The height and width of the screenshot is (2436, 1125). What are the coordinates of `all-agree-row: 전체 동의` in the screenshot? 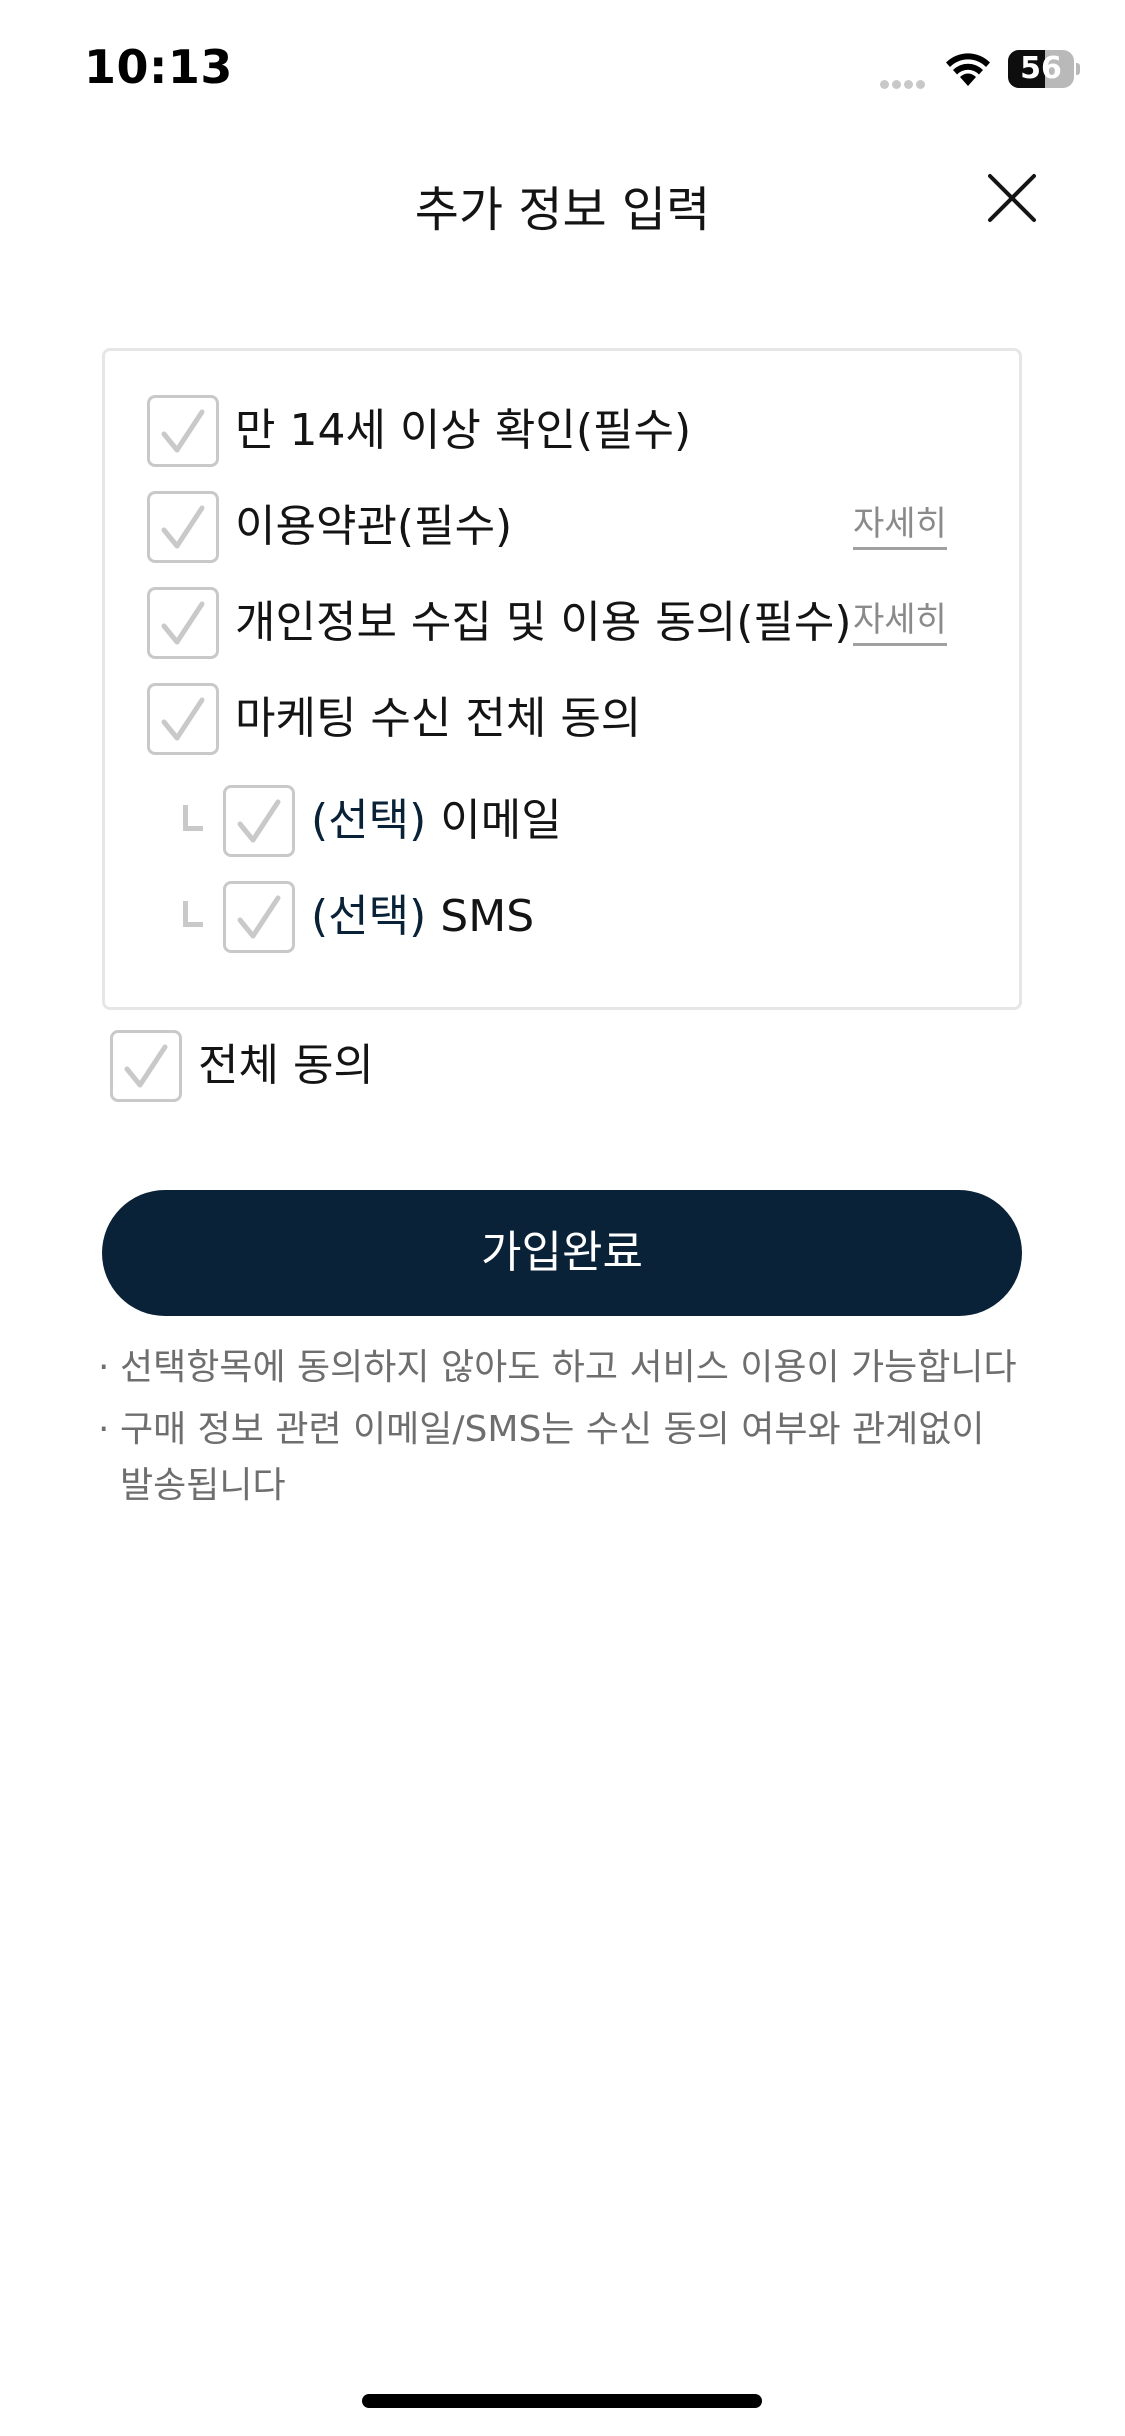 It's located at (410, 1068).